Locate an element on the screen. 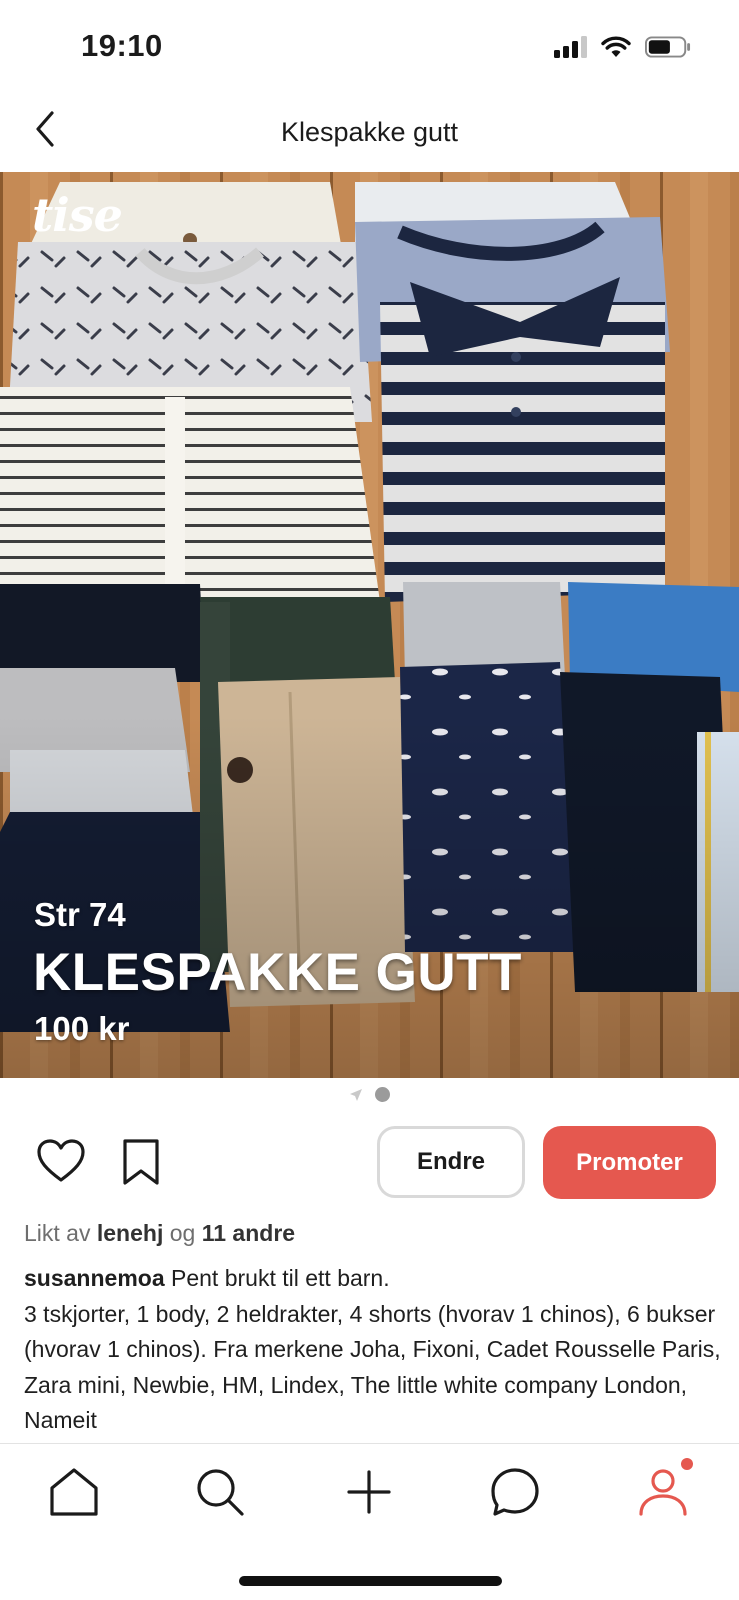 The width and height of the screenshot is (739, 1600). heart-icon is located at coordinates (61, 1161).